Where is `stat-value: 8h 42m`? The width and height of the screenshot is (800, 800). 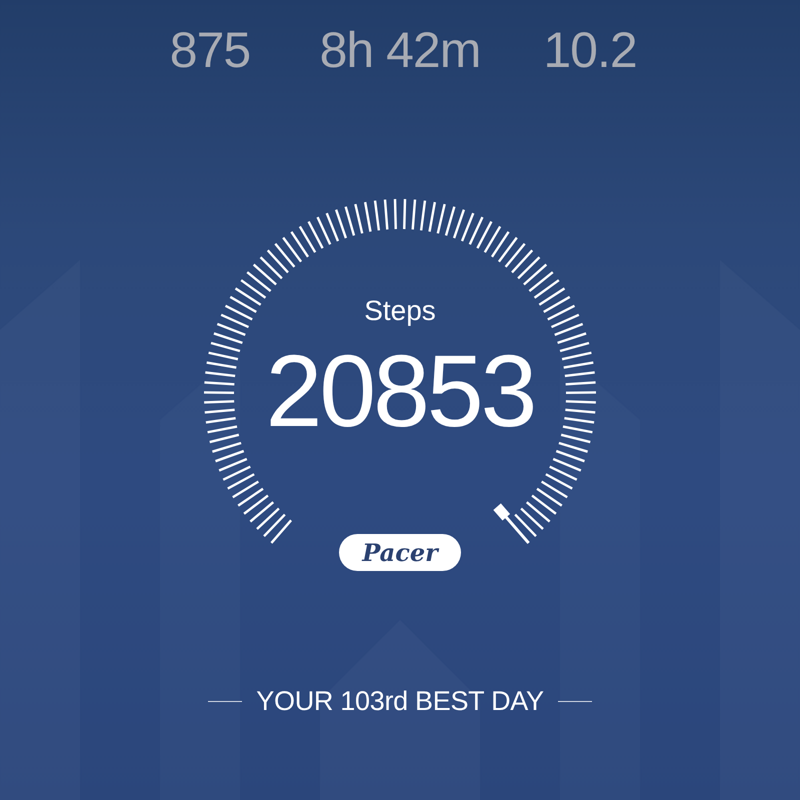
stat-value: 8h 42m is located at coordinates (400, 50).